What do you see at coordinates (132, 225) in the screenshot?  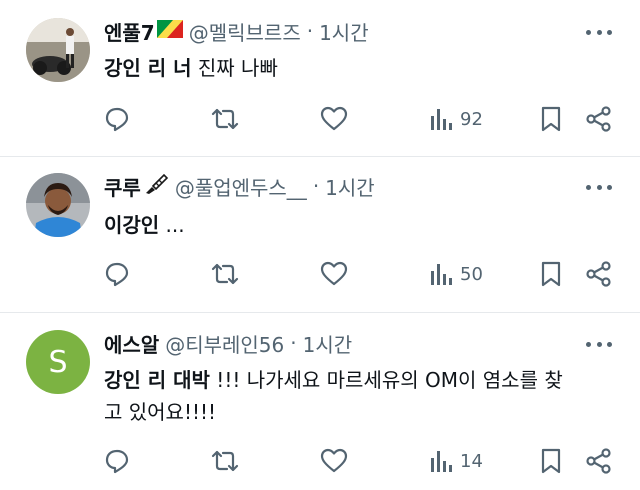 I see `tweet-text-bold: 이강인` at bounding box center [132, 225].